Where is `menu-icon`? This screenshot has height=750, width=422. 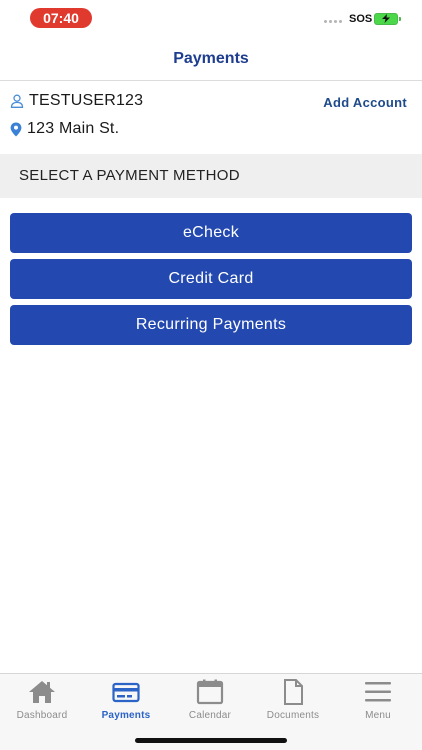
menu-icon is located at coordinates (378, 692).